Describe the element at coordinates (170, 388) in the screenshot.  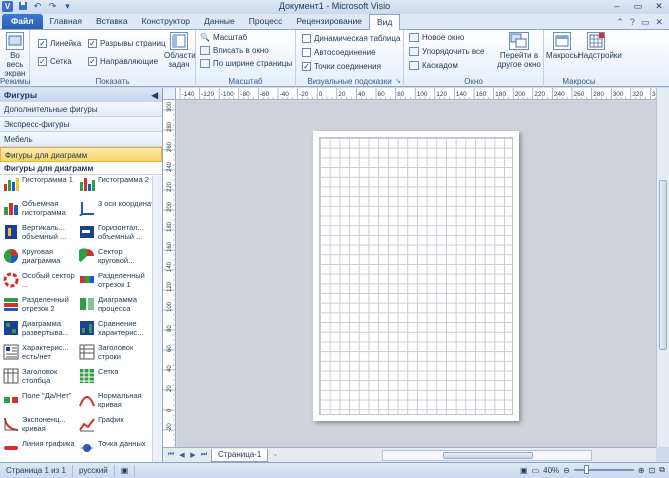
I see `ruler-v-label: 20` at that location.